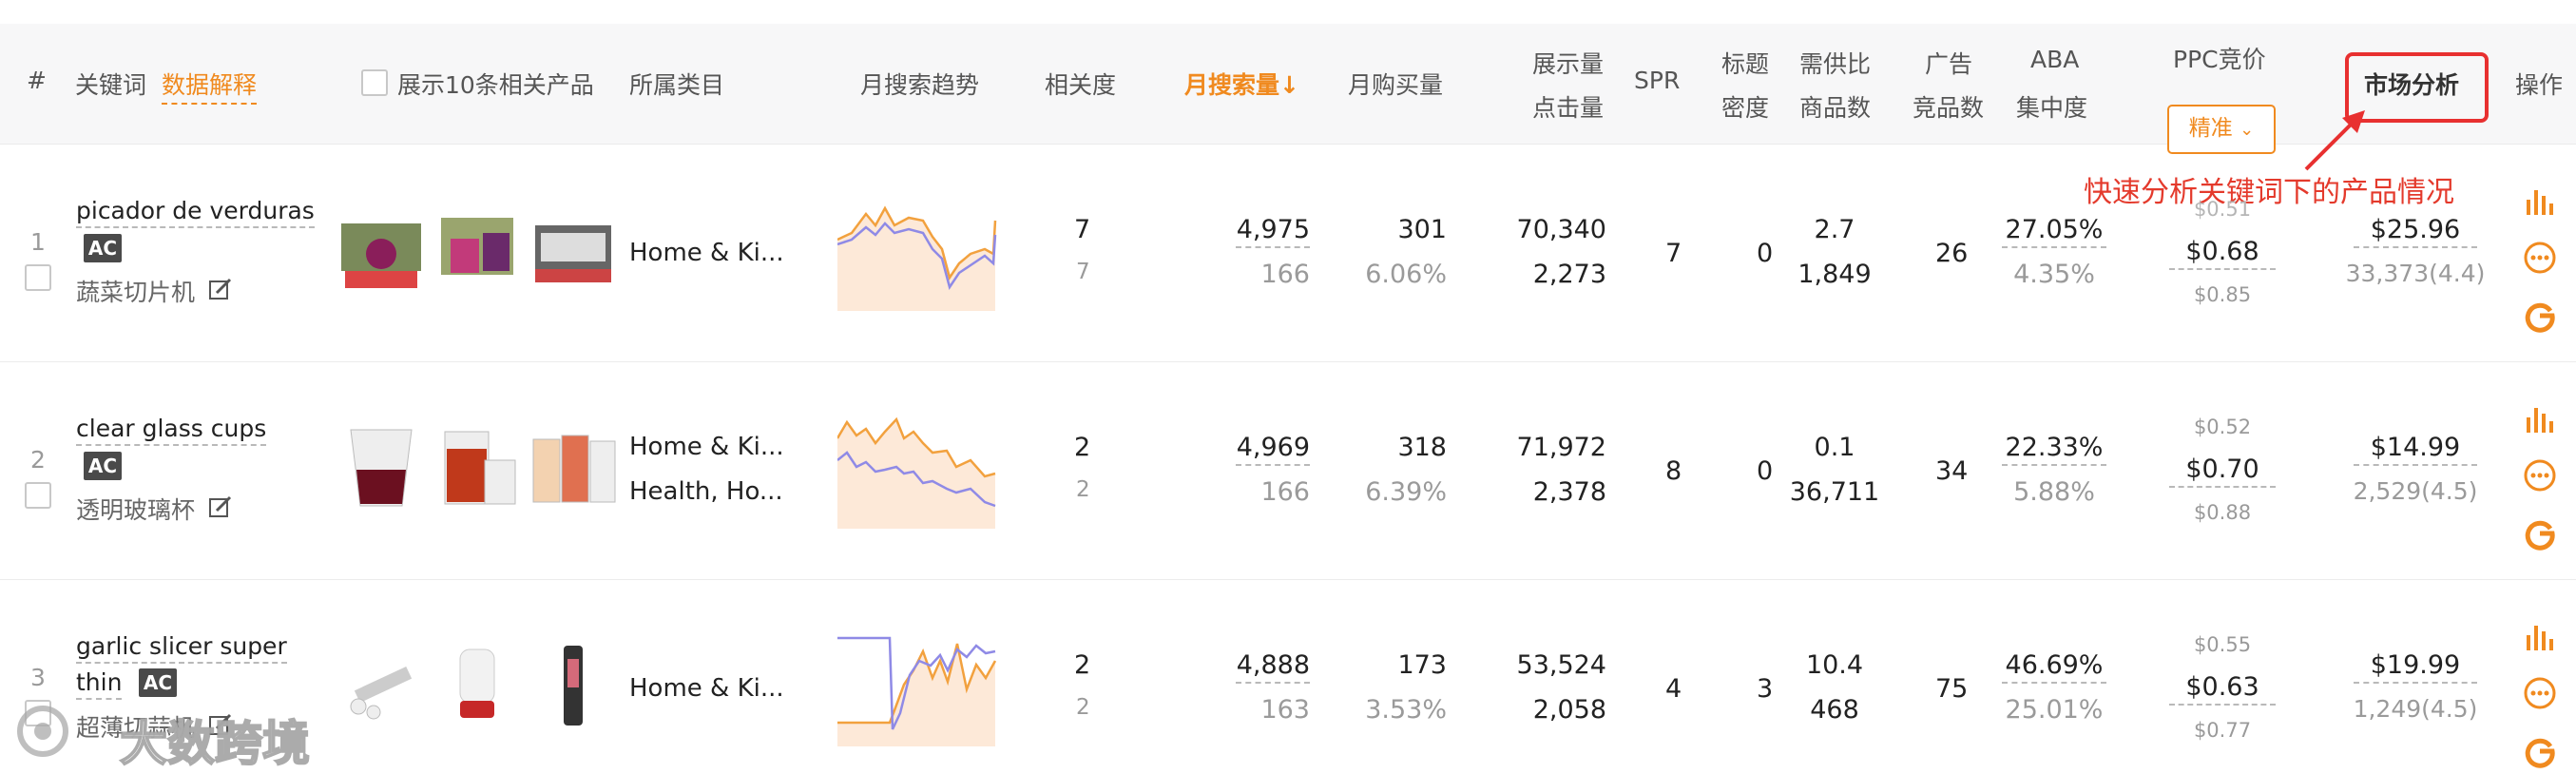 This screenshot has width=2576, height=774. Describe the element at coordinates (1745, 63) in the screenshot. I see `header-title-density-1: 标题` at that location.